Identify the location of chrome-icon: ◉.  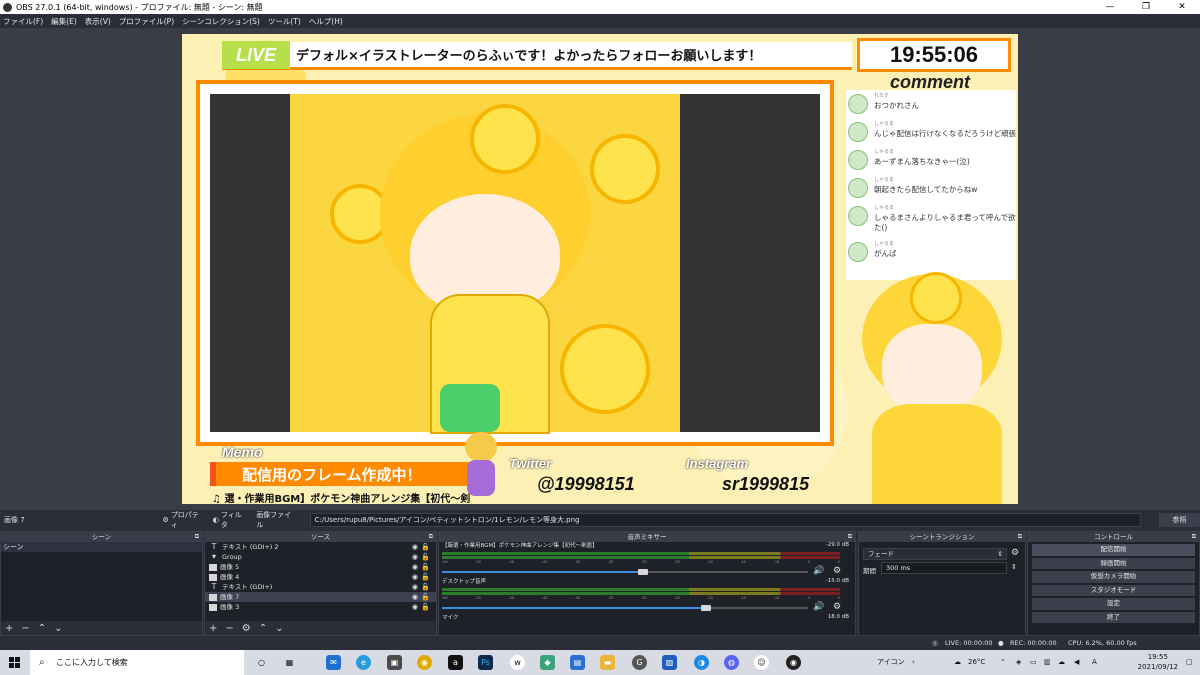
(424, 662).